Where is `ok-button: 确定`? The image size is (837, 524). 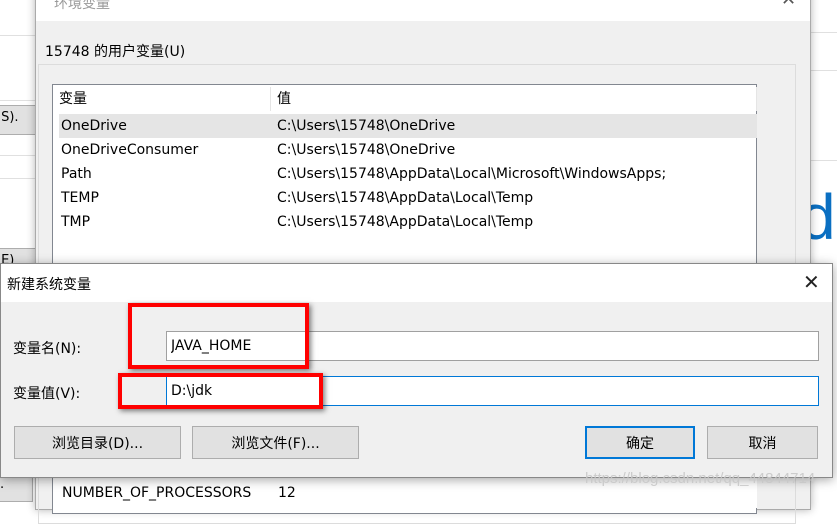
ok-button: 确定 is located at coordinates (640, 442).